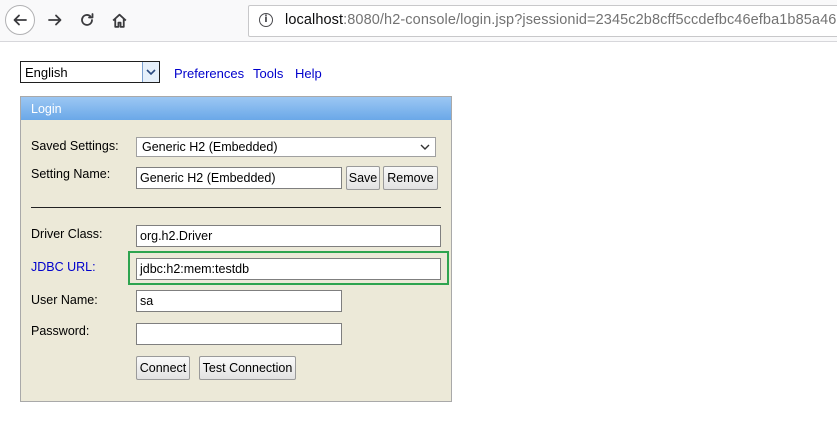 This screenshot has height=441, width=837. Describe the element at coordinates (64, 300) in the screenshot. I see `user-name-label: User Name:` at that location.